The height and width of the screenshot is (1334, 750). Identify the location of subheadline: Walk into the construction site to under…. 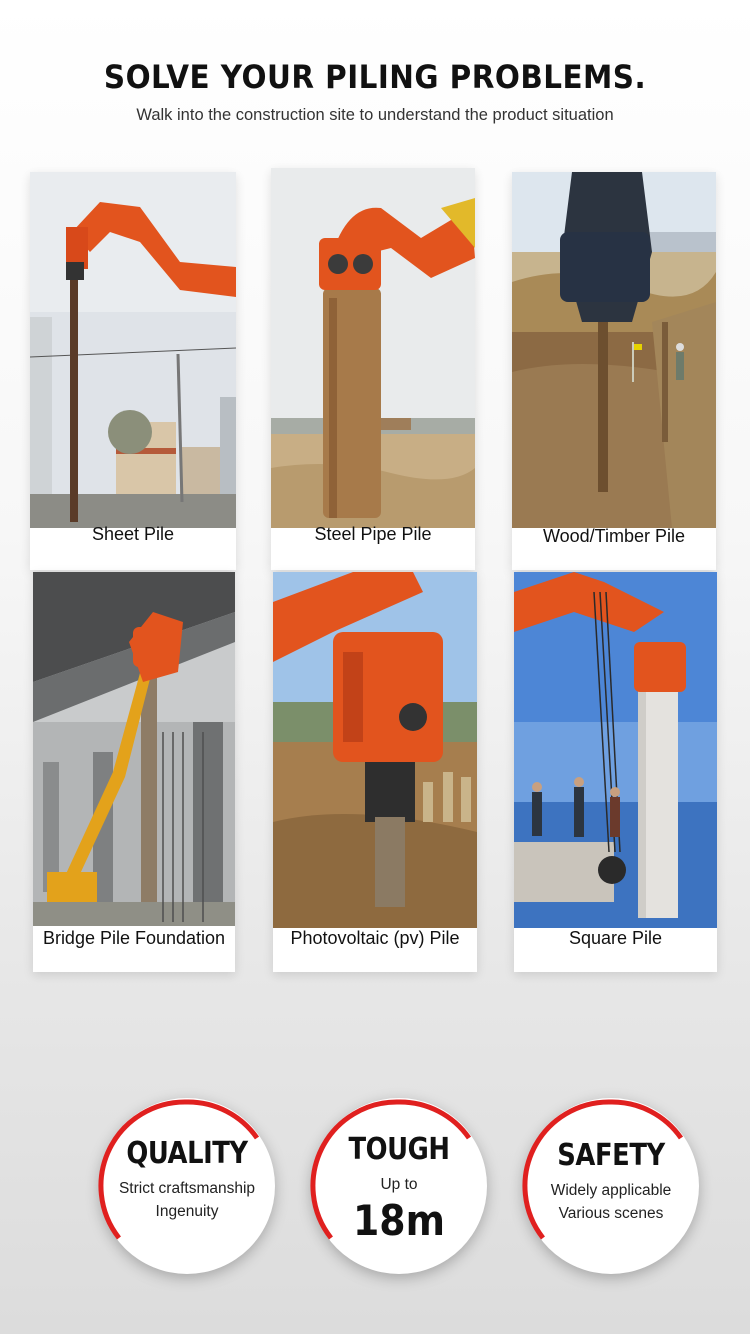
(375, 115).